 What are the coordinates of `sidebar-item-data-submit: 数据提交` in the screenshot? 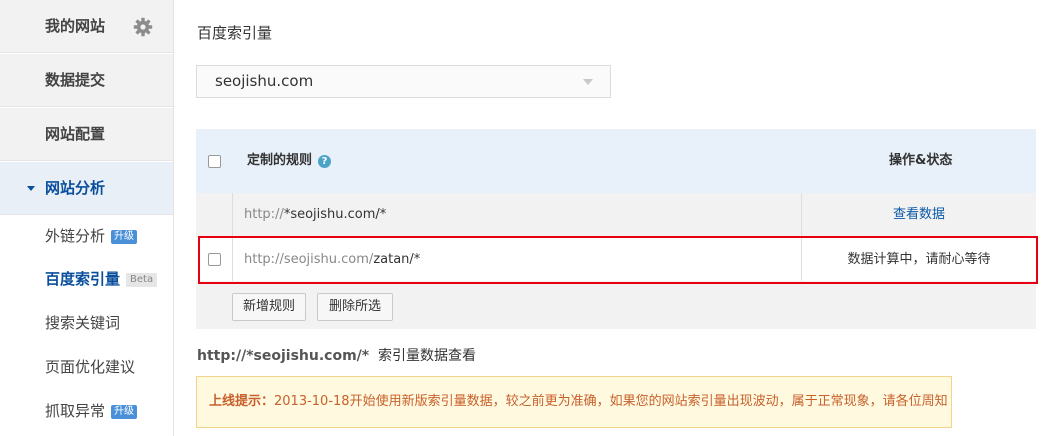 It's located at (86, 80).